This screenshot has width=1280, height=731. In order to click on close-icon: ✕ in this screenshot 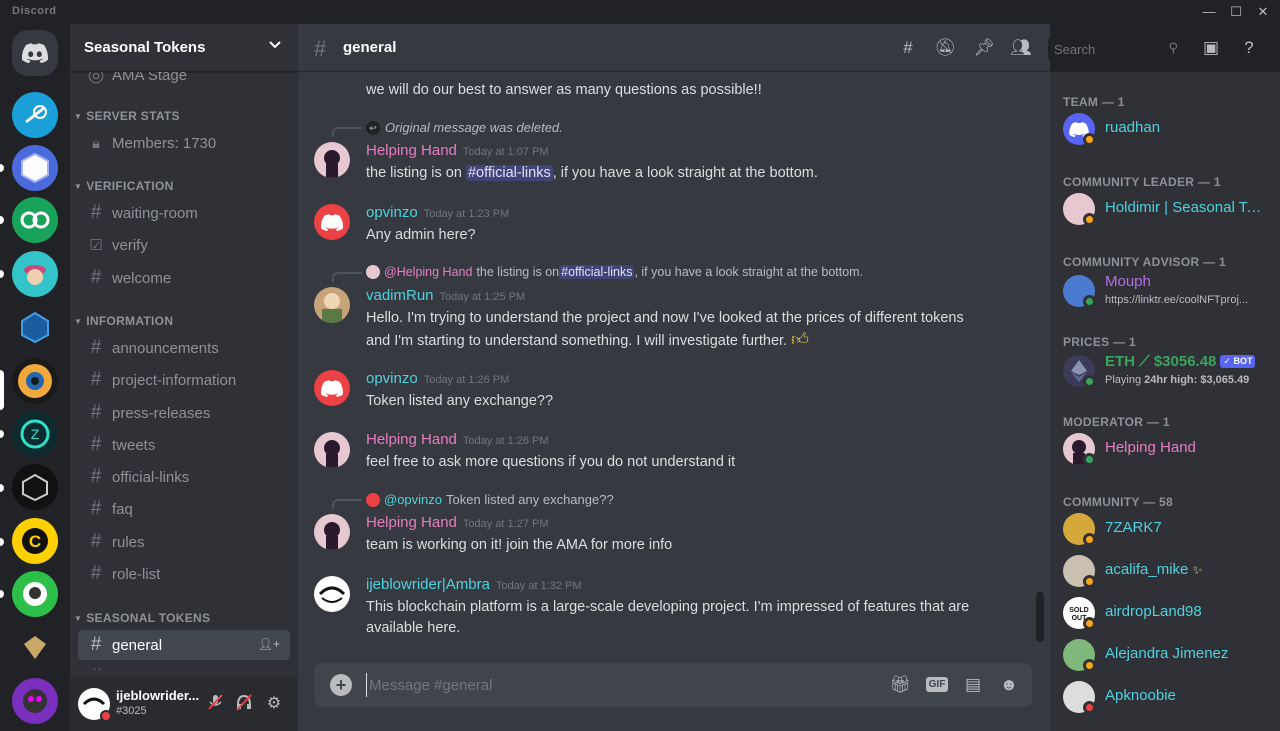, I will do `click(1263, 12)`.